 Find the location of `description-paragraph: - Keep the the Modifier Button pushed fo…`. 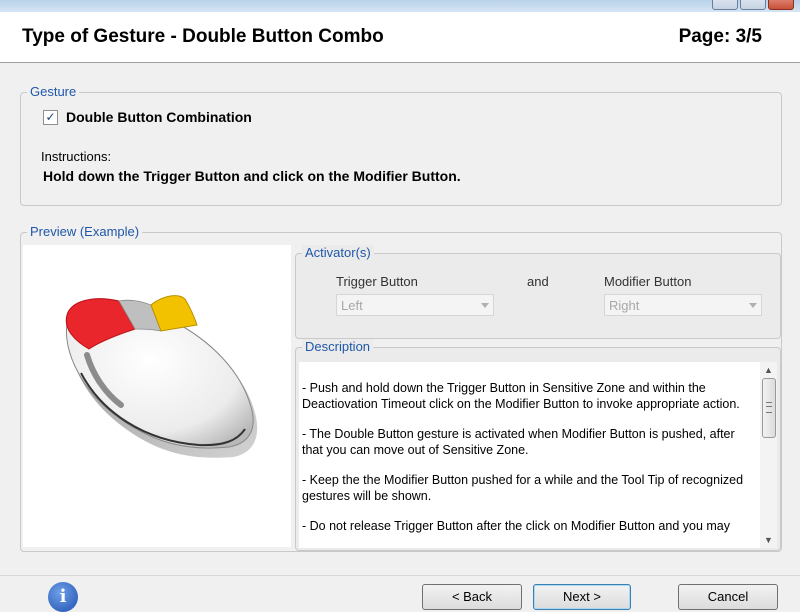

description-paragraph: - Keep the the Modifier Button pushed fo… is located at coordinates (523, 488).